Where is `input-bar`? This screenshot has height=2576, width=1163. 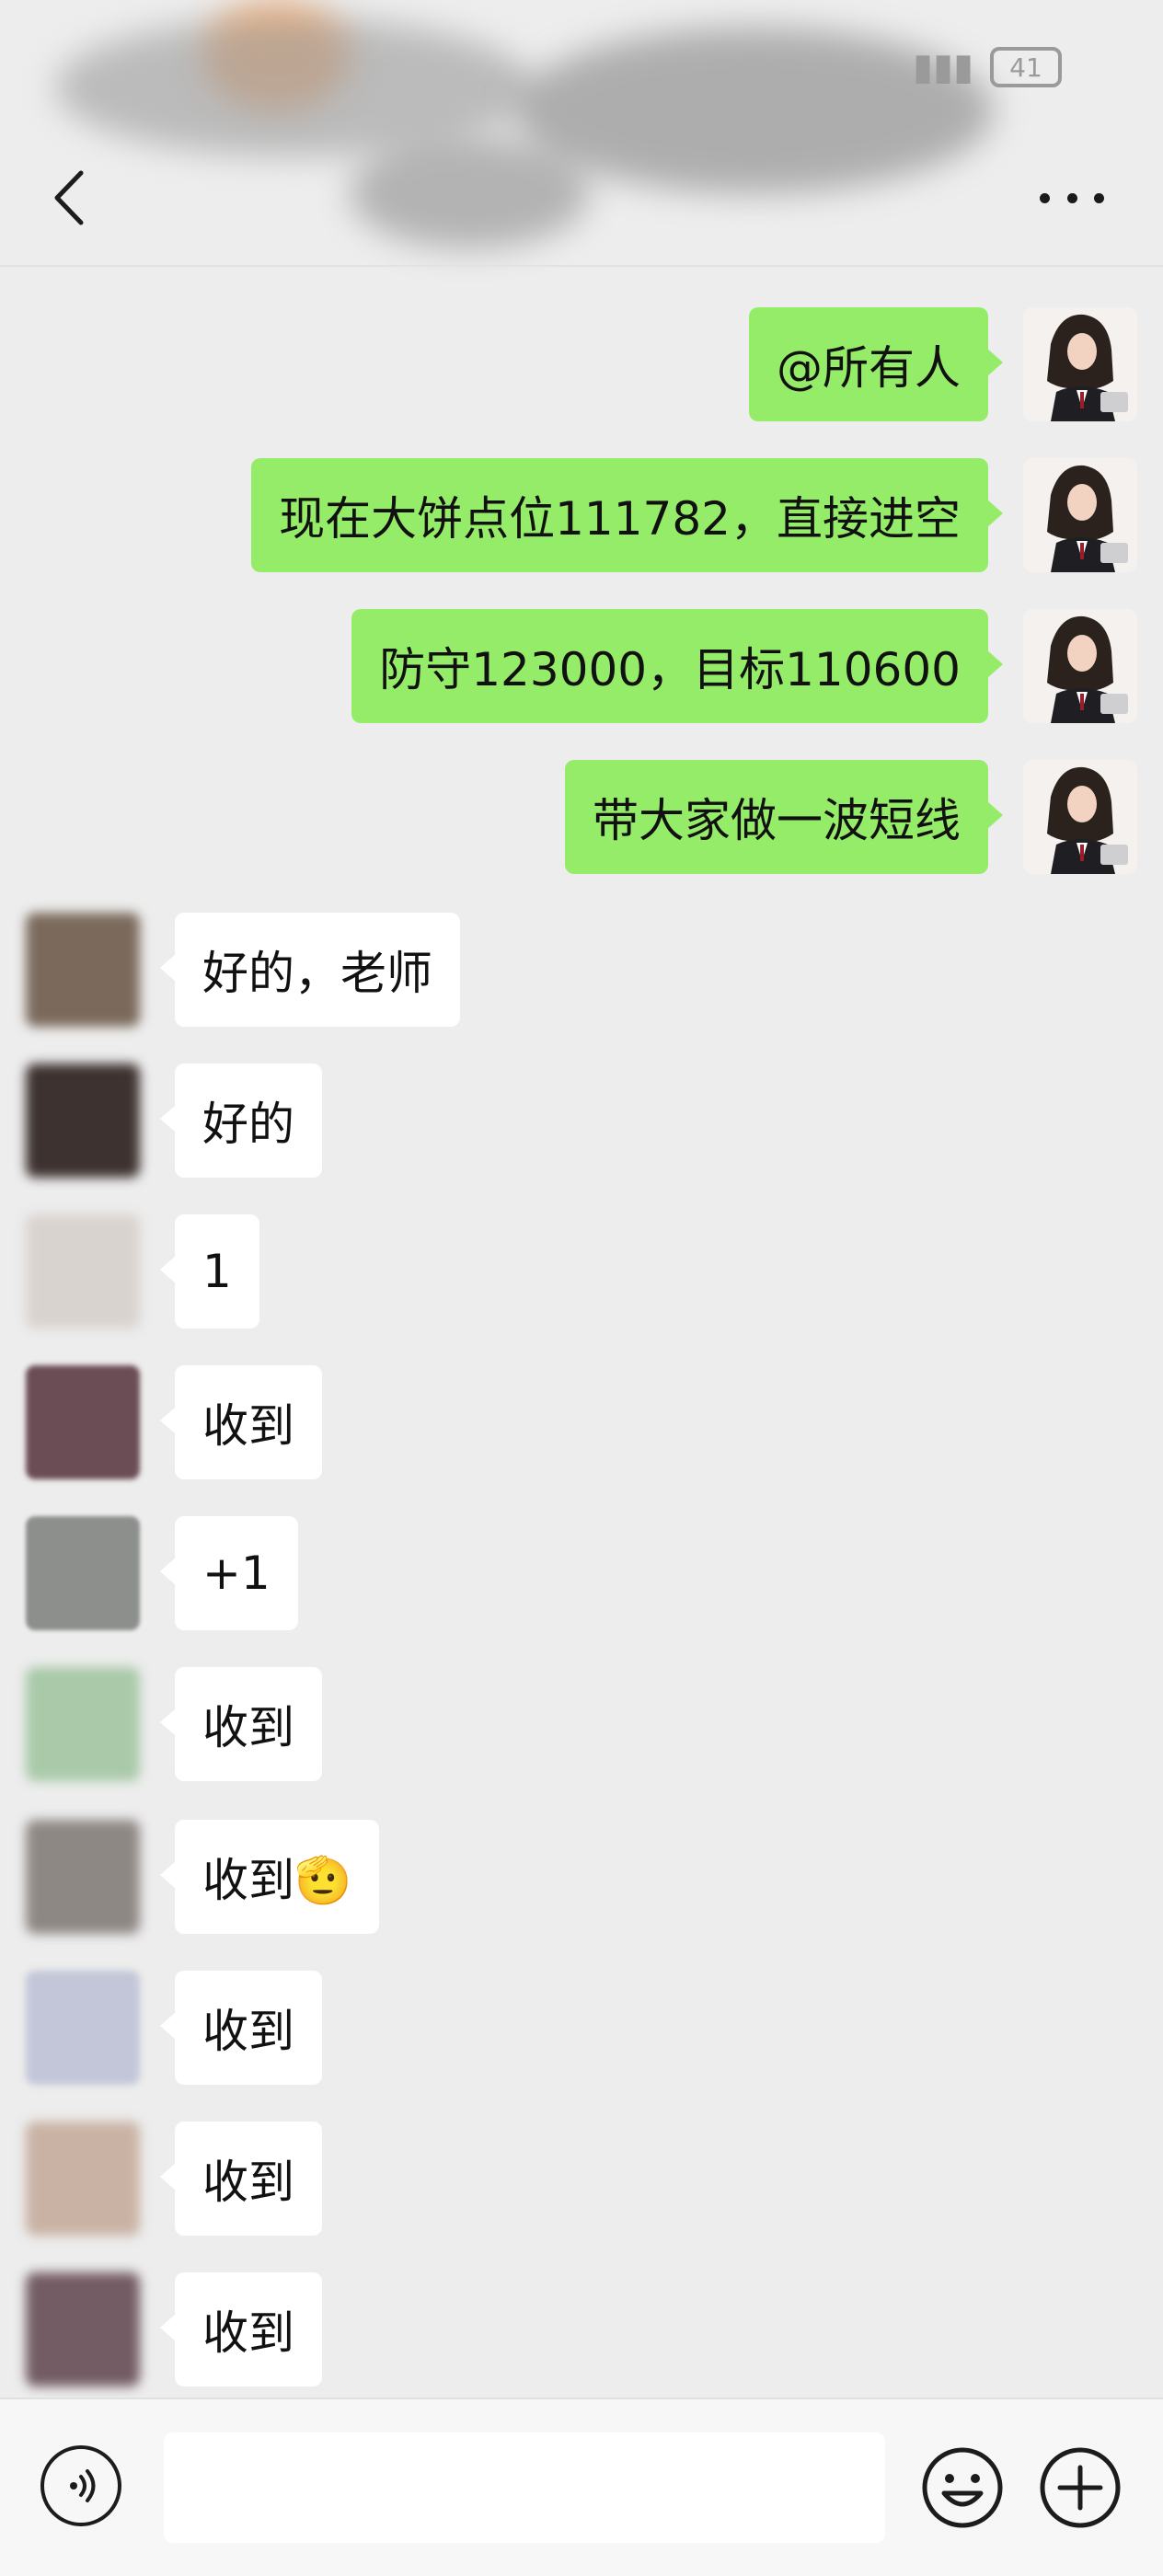 input-bar is located at coordinates (581, 2487).